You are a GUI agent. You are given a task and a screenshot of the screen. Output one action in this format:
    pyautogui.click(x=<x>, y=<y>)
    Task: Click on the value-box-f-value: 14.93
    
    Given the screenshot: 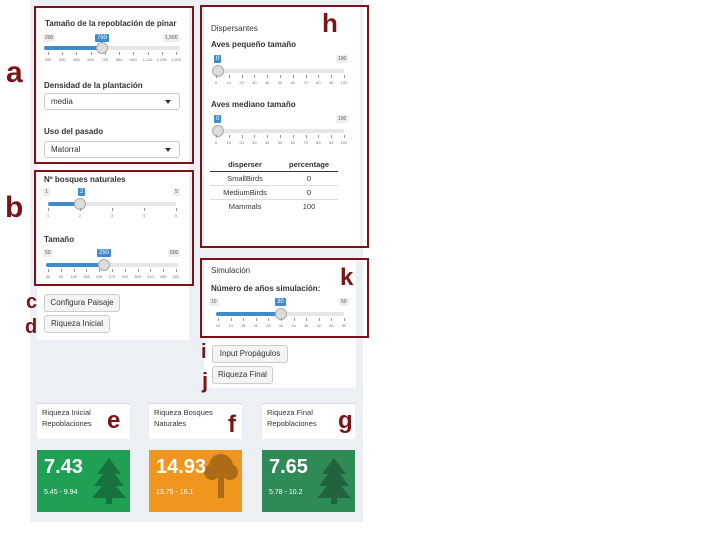 What is the action you would take?
    pyautogui.click(x=181, y=467)
    